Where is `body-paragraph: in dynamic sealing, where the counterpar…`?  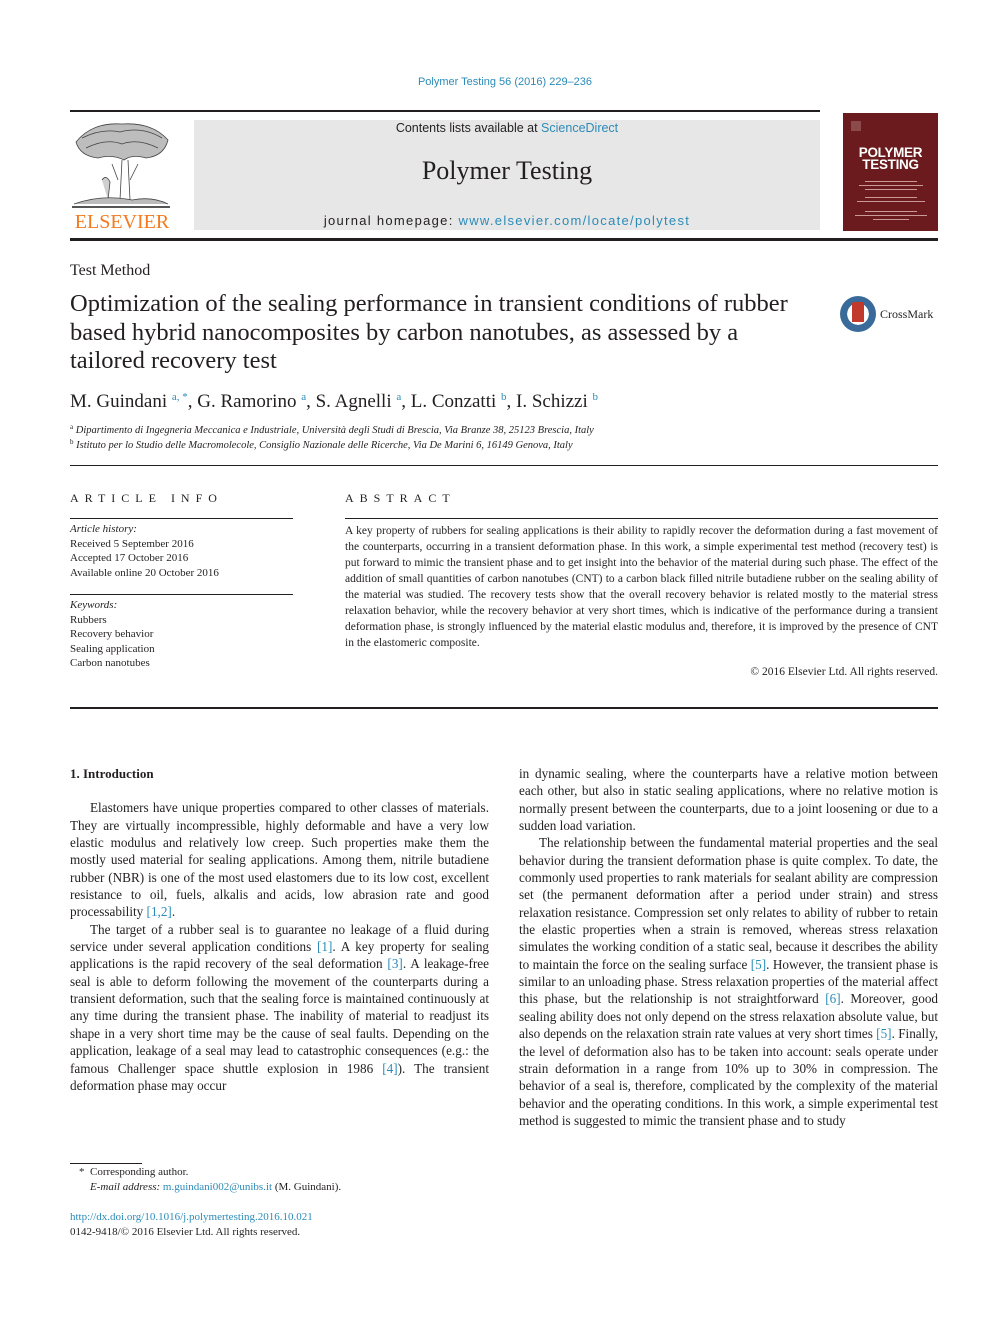 body-paragraph: in dynamic sealing, where the counterpar… is located at coordinates (728, 800).